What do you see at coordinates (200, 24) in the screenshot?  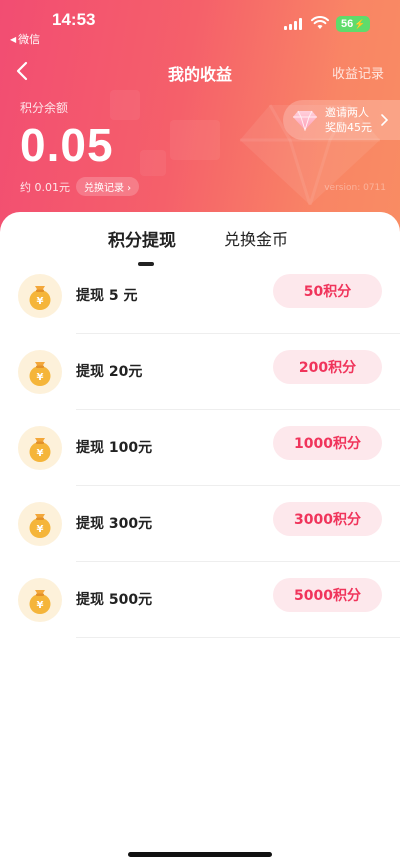 I see `status-bar: 14:53 ◀ 微信 56 ⚡` at bounding box center [200, 24].